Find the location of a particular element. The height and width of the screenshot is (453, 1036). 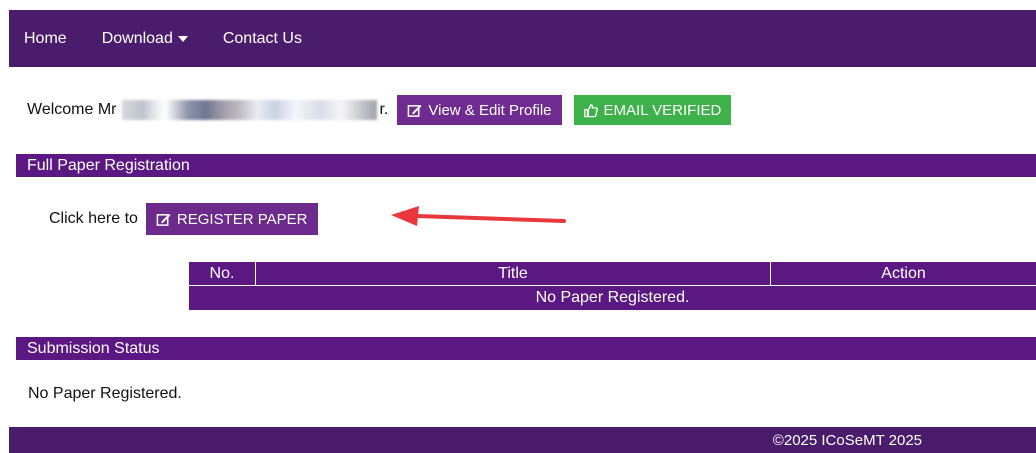

table-row: No Paper Registered. is located at coordinates (612, 297).